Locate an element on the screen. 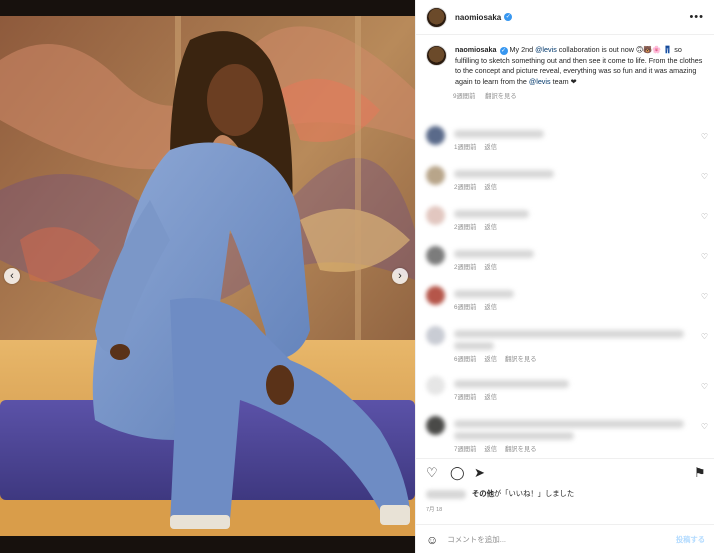 This screenshot has height=554, width=714. likes-line: その他 が「いいね！」しました is located at coordinates (500, 494).